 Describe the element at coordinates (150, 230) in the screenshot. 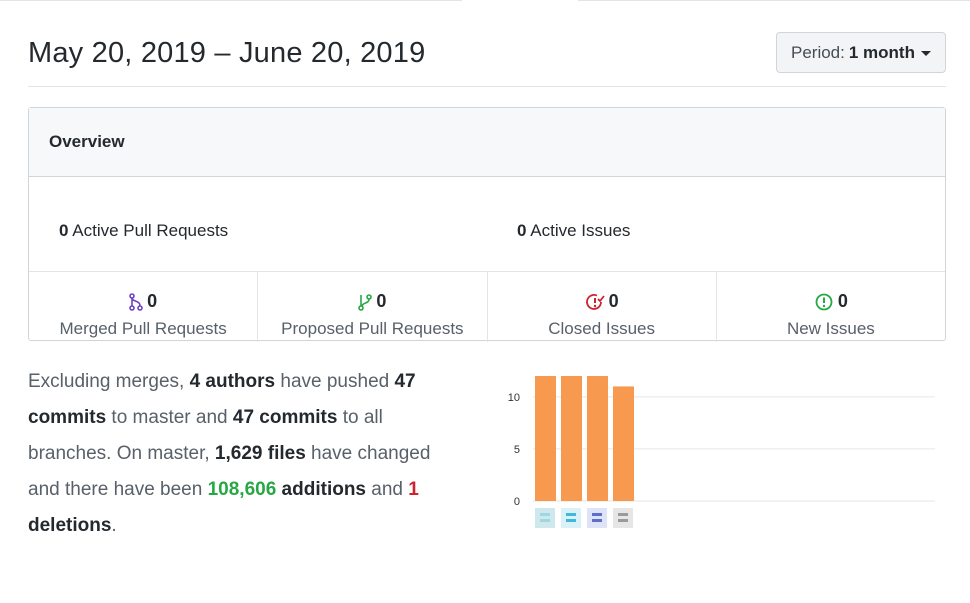

I see `active-pull-requests-label: Active Pull Requests` at that location.